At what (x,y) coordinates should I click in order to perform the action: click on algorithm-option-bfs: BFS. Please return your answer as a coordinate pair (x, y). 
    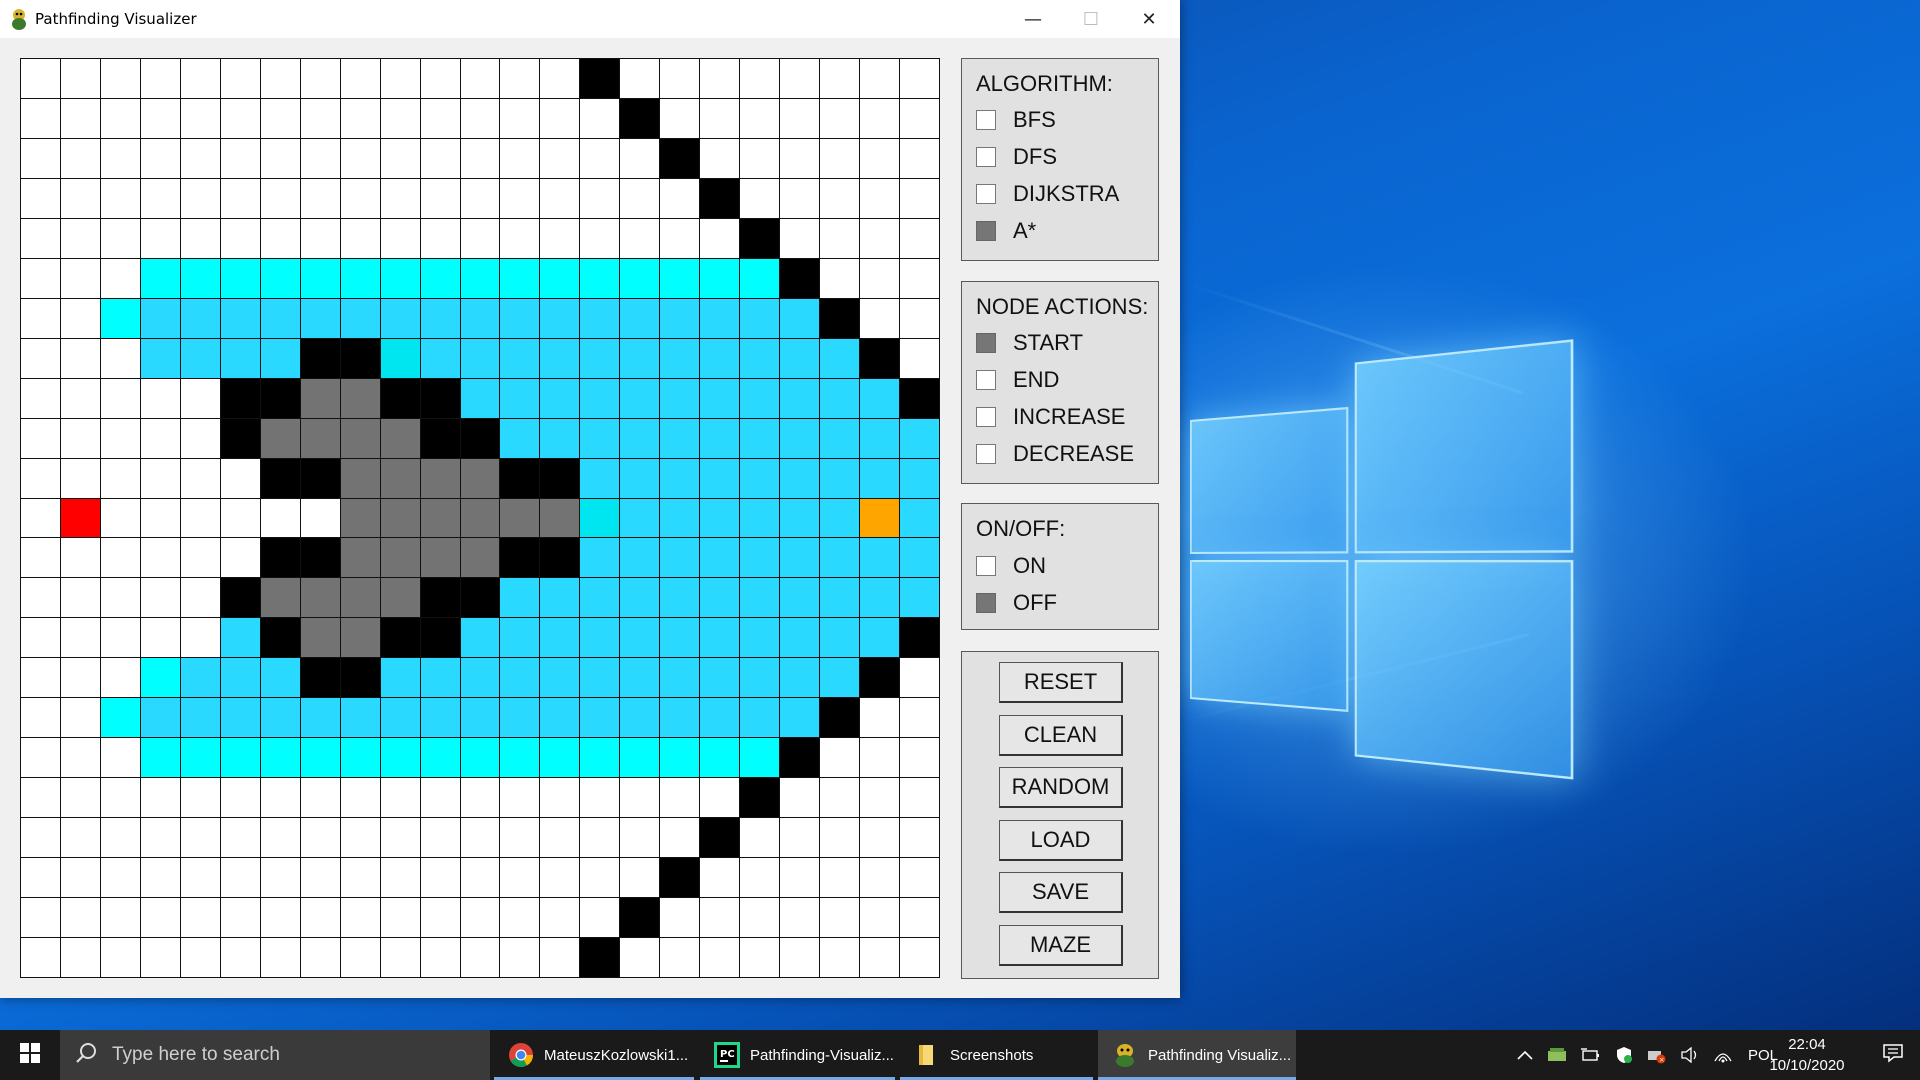
    Looking at the image, I should click on (1016, 120).